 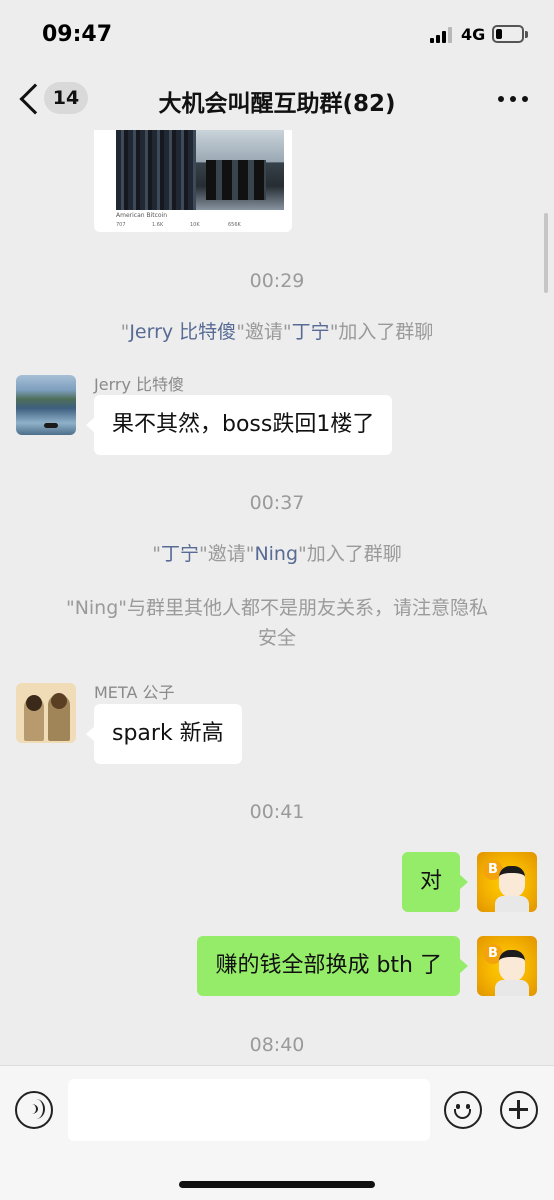 What do you see at coordinates (277, 104) in the screenshot?
I see `chat-title: 大机会叫醒互助群(82)` at bounding box center [277, 104].